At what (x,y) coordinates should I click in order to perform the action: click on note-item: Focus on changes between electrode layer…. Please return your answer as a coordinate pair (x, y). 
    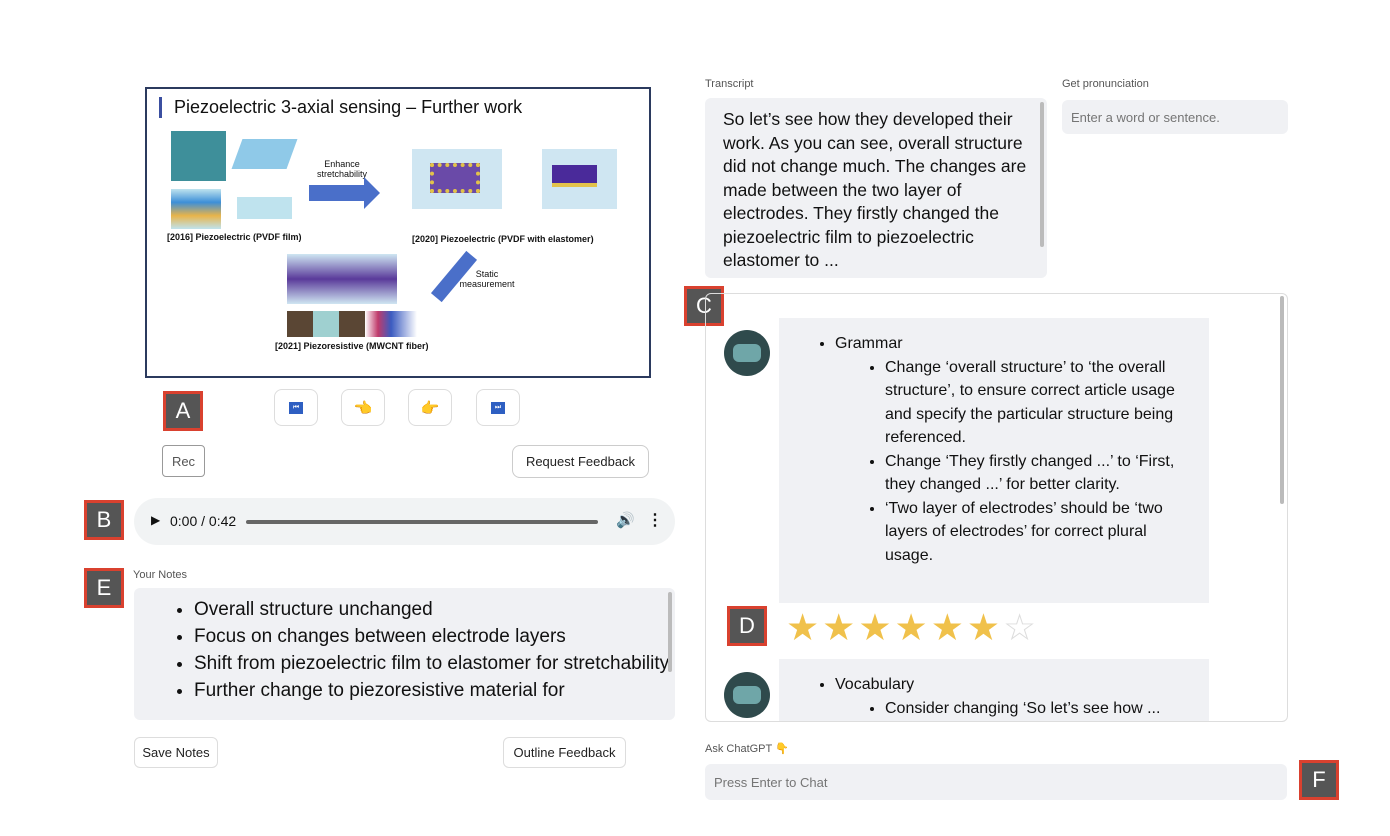
    Looking at the image, I should click on (434, 636).